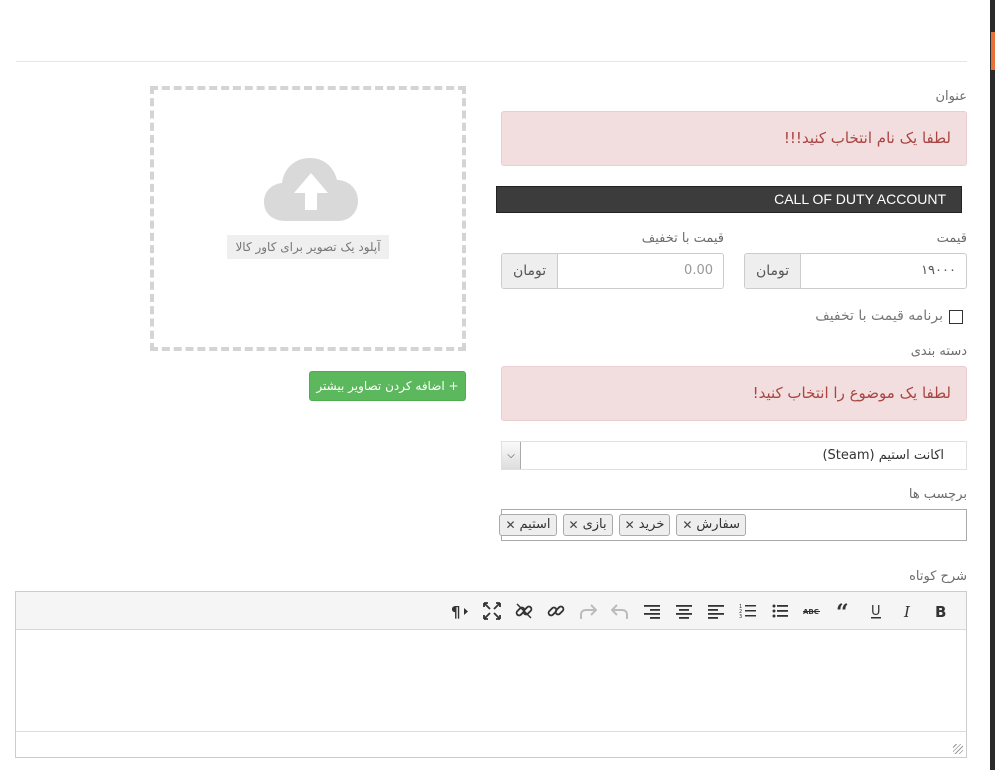 The image size is (995, 770). What do you see at coordinates (491, 680) in the screenshot?
I see `editor-content-area` at bounding box center [491, 680].